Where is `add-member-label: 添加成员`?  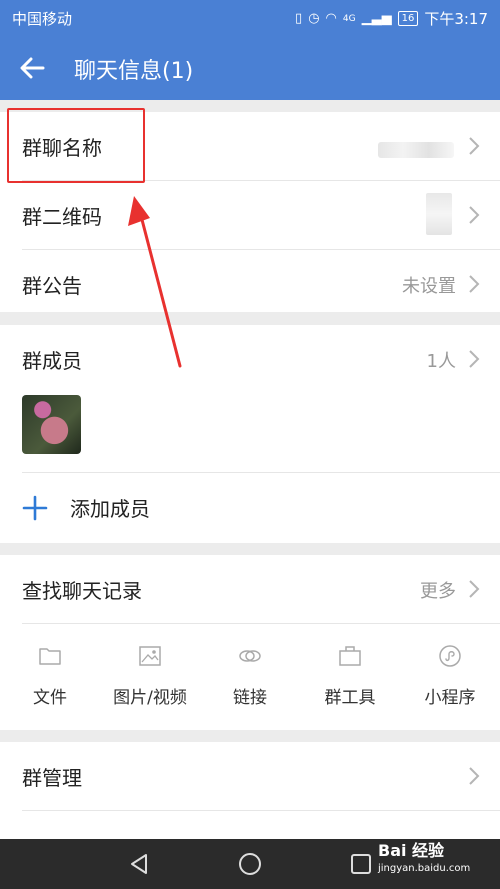 add-member-label: 添加成员 is located at coordinates (110, 509).